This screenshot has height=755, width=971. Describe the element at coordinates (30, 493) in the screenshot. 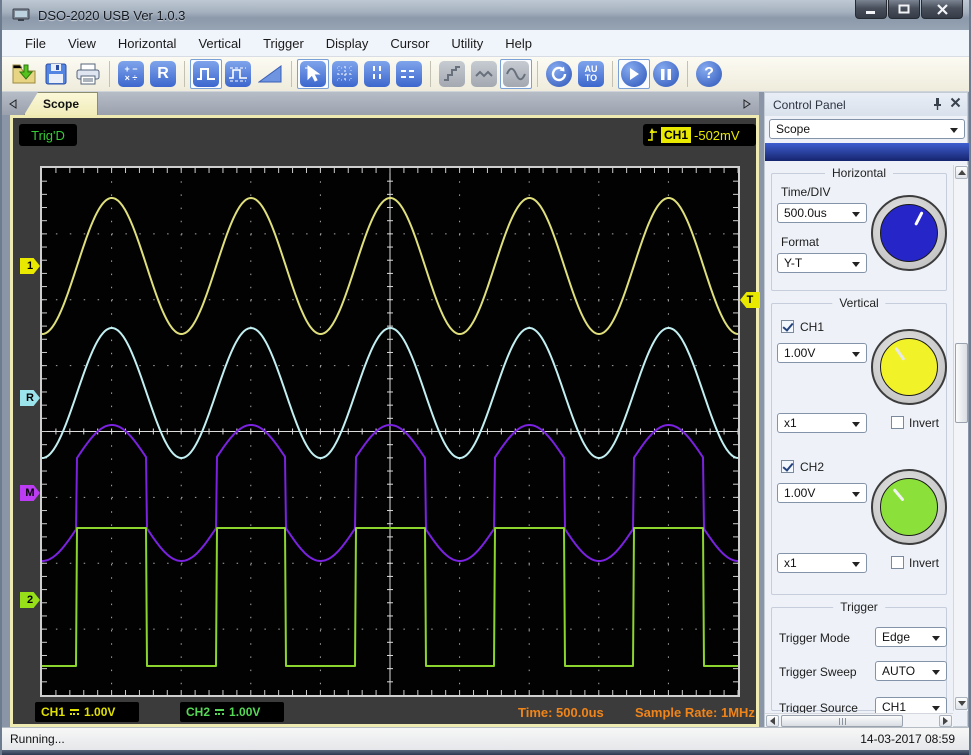

I see `math-position-marker: M` at that location.